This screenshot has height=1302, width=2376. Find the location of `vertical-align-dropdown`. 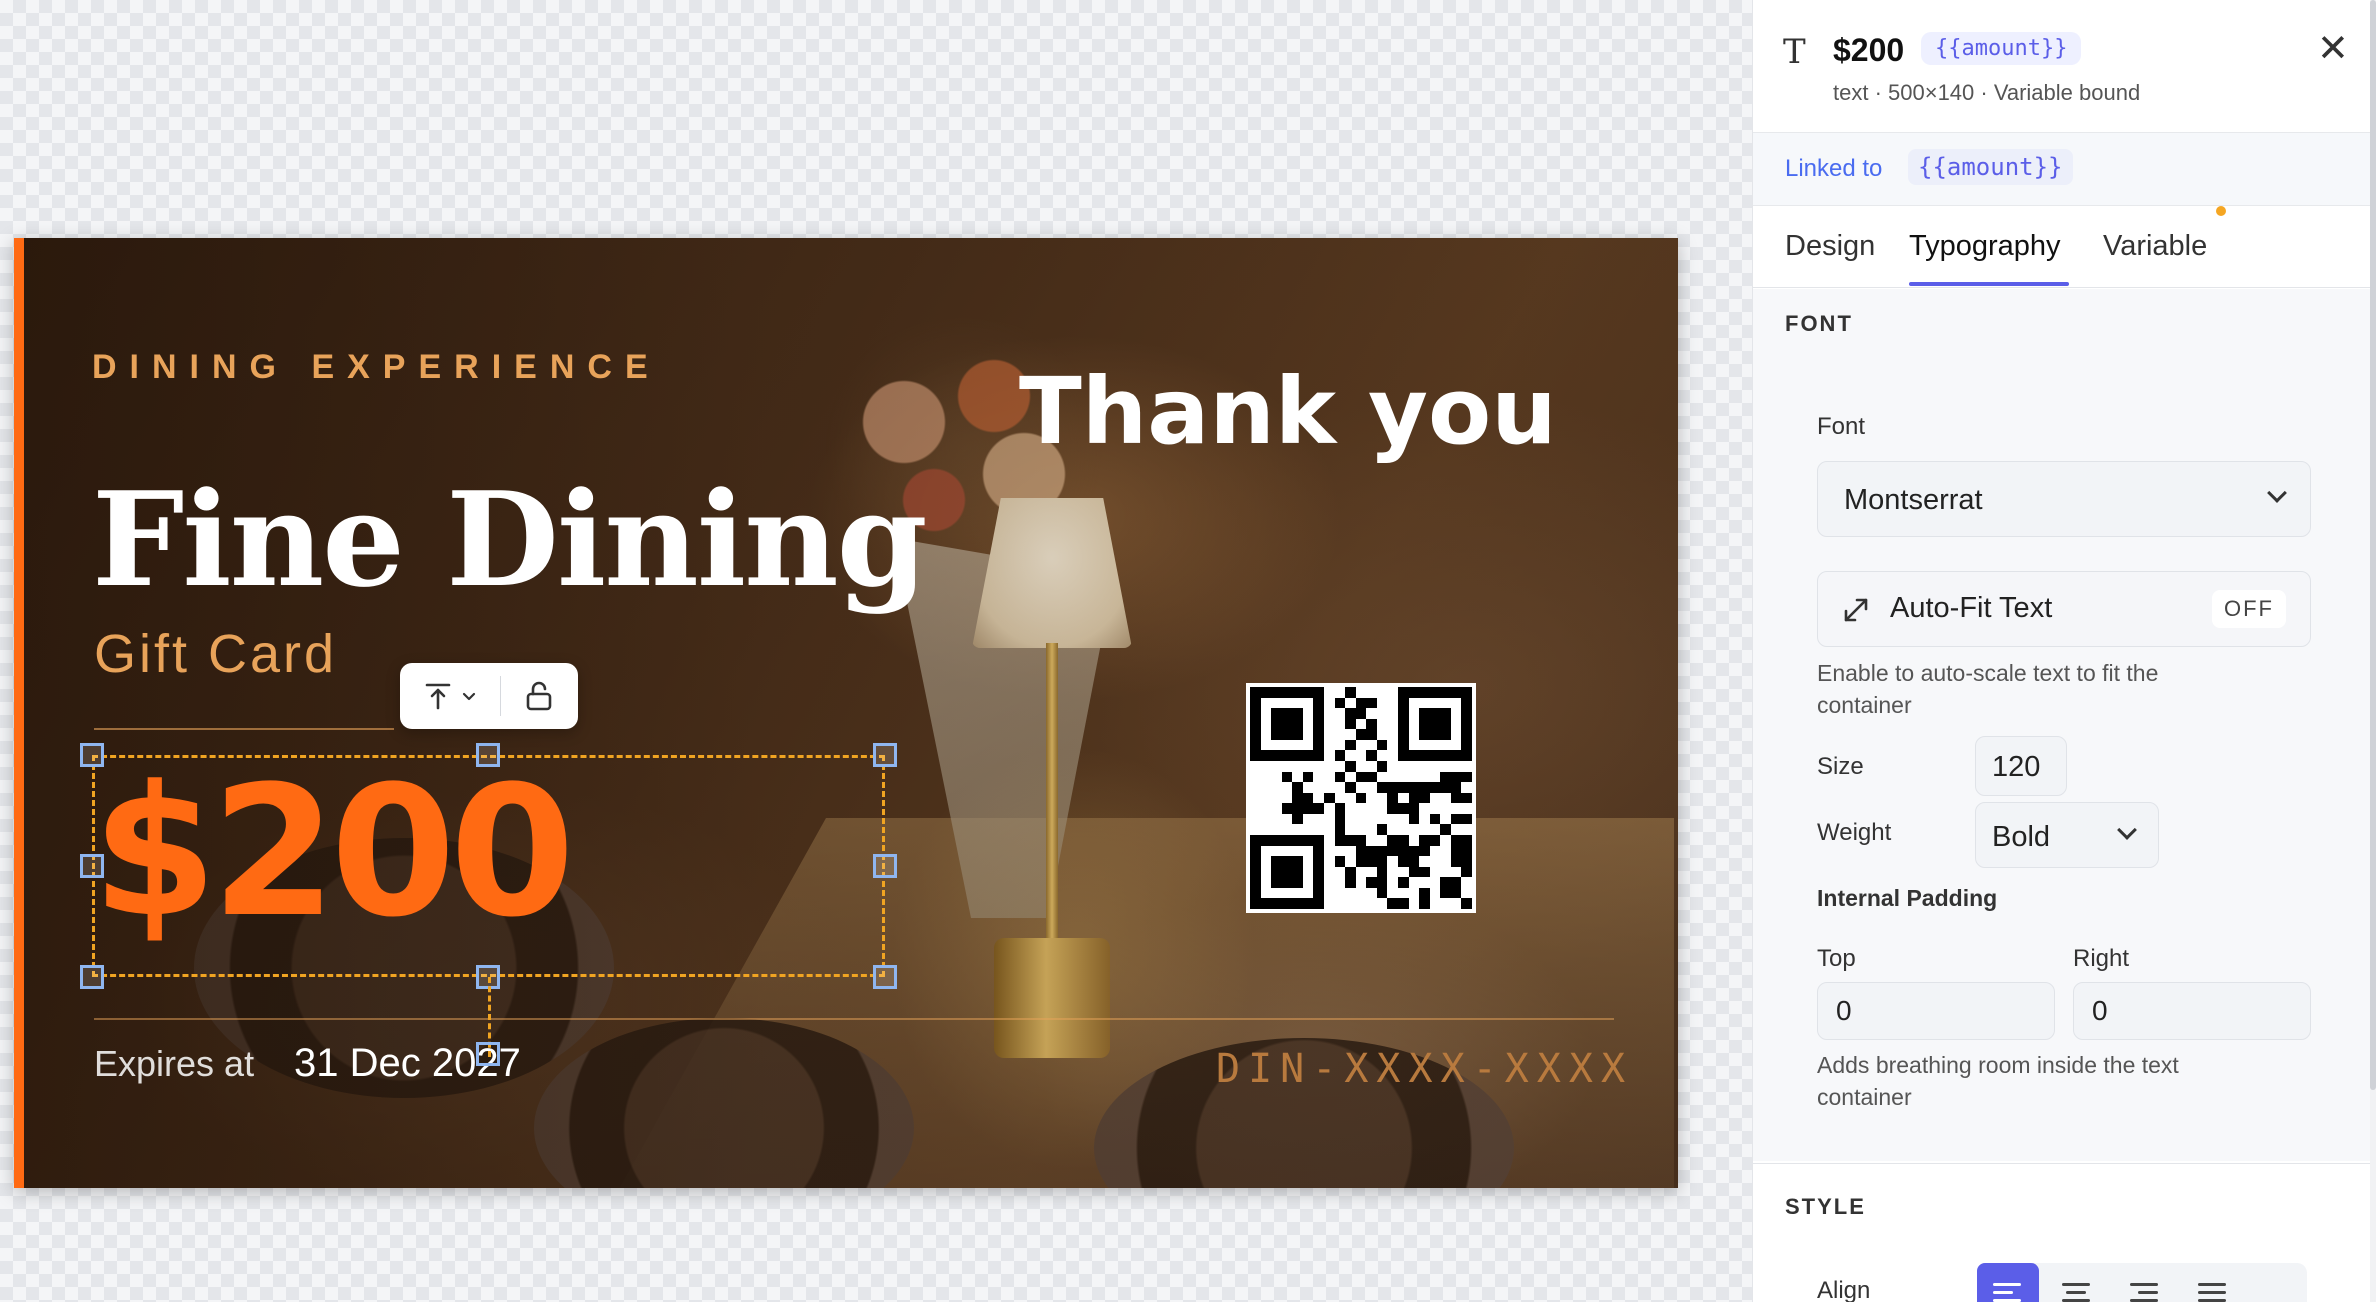

vertical-align-dropdown is located at coordinates (450, 696).